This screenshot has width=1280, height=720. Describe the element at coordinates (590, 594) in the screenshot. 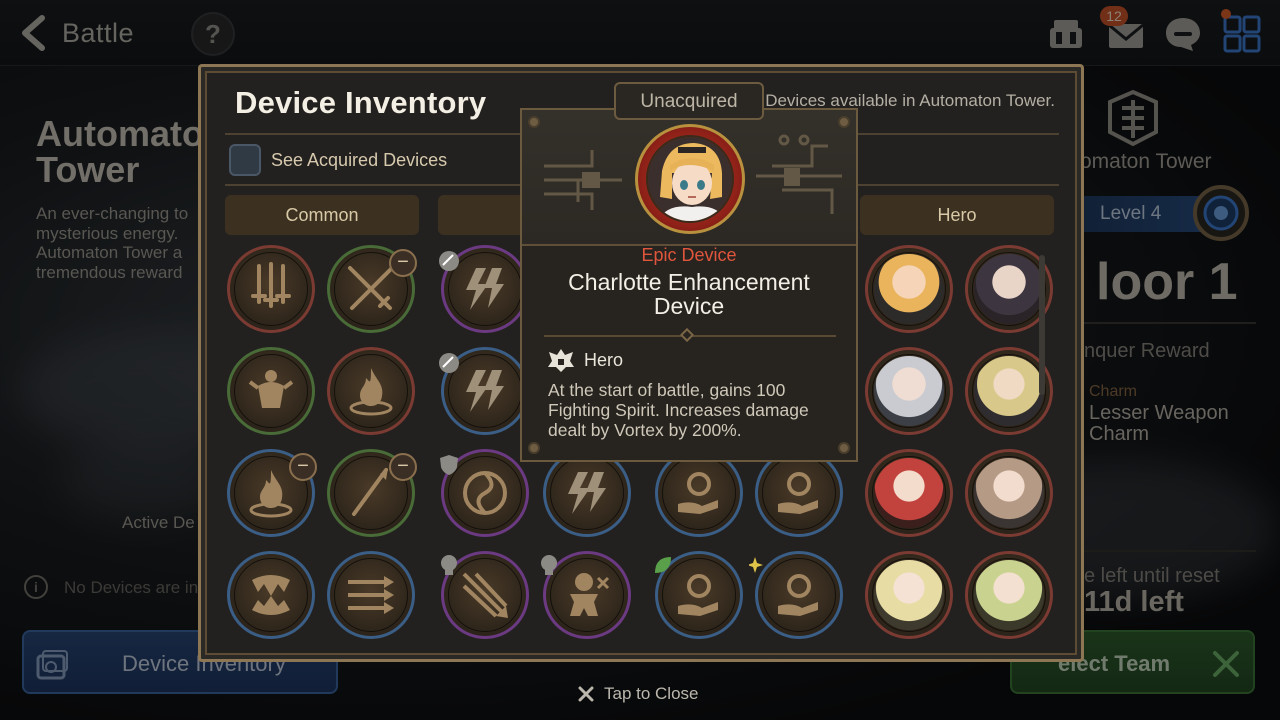

I see `voodoo-doll-icon` at that location.